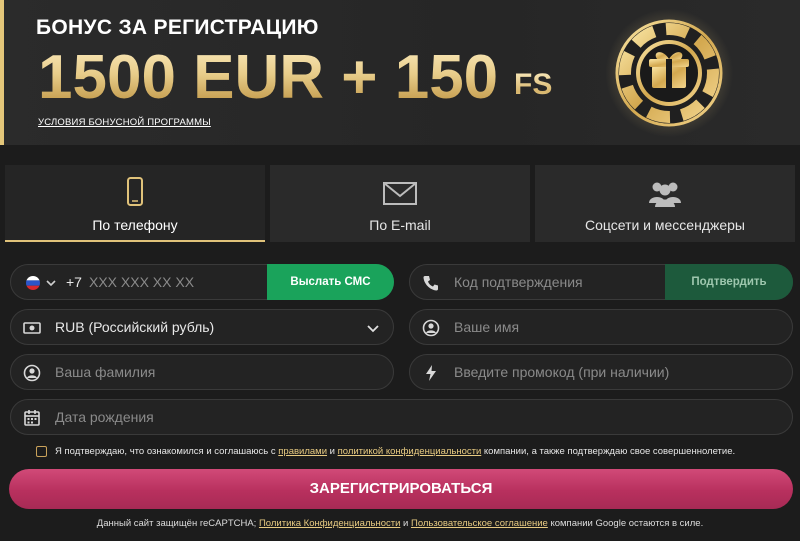  I want to click on russia-flag-icon, so click(33, 283).